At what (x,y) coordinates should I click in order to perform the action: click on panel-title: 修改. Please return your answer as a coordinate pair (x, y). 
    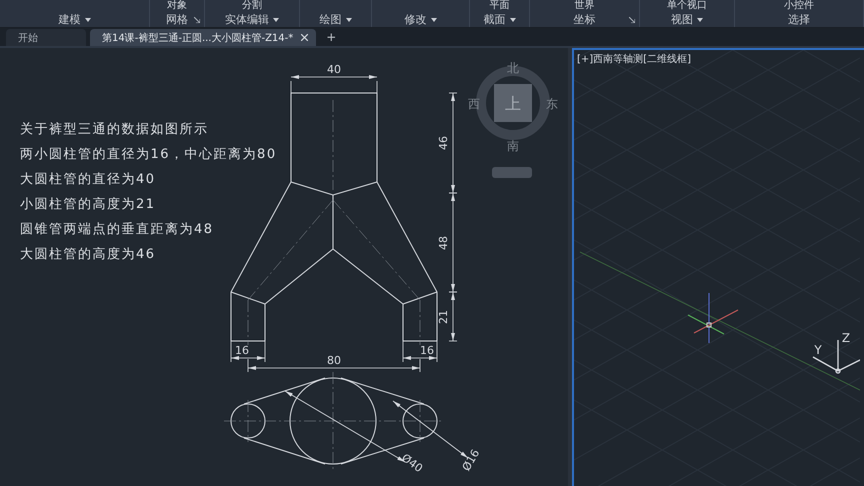
    Looking at the image, I should click on (415, 20).